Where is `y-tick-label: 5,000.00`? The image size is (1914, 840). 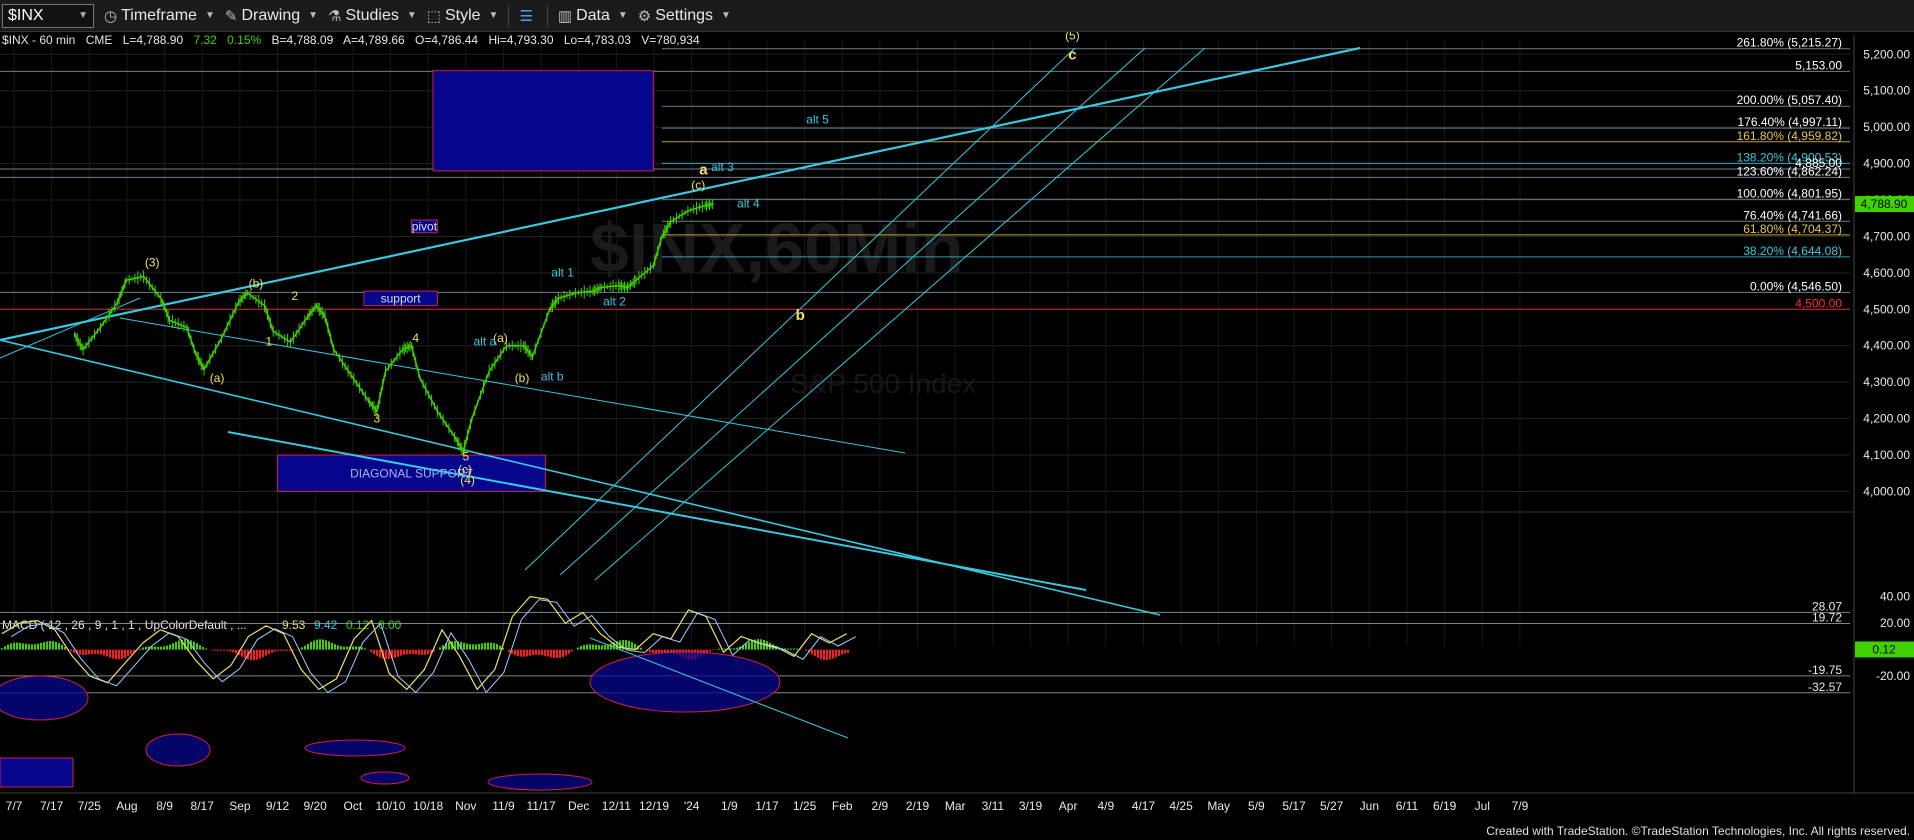
y-tick-label: 5,000.00 is located at coordinates (1886, 127).